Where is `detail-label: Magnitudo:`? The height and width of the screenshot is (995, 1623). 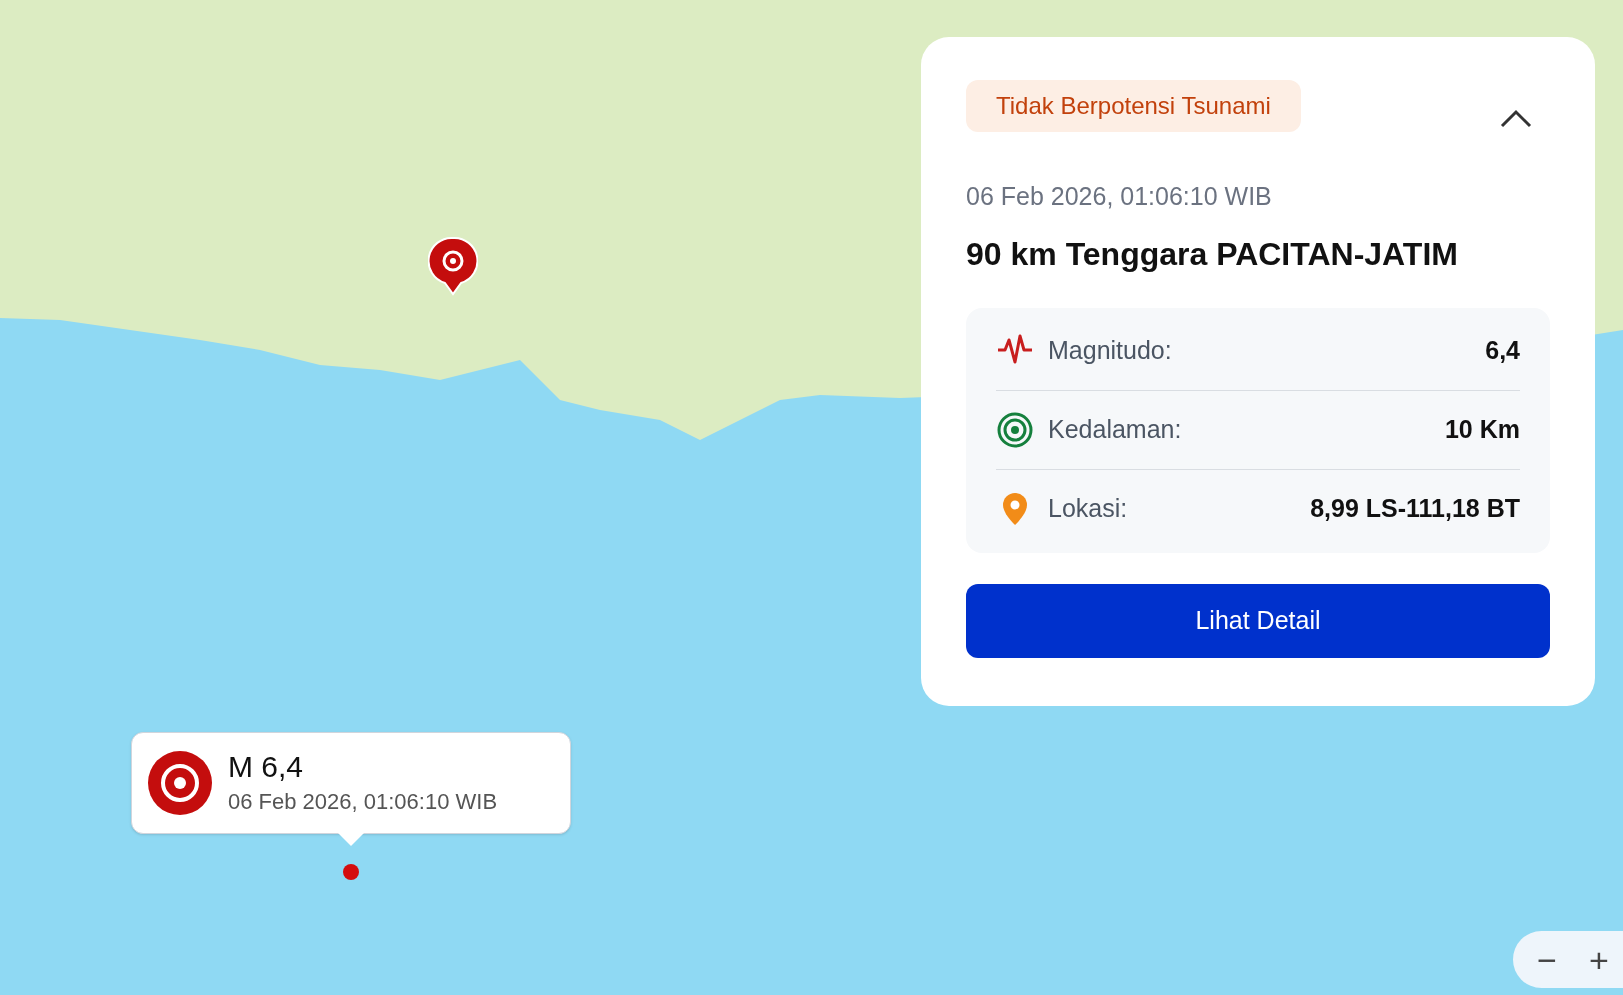 detail-label: Magnitudo: is located at coordinates (1110, 350).